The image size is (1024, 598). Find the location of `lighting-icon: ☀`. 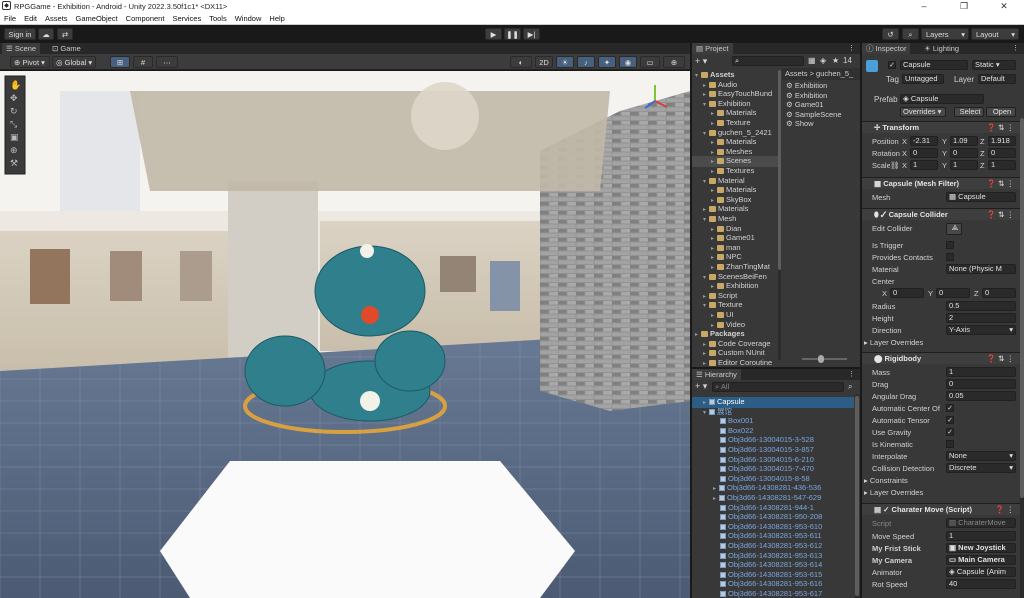

lighting-icon: ☀ is located at coordinates (565, 62).